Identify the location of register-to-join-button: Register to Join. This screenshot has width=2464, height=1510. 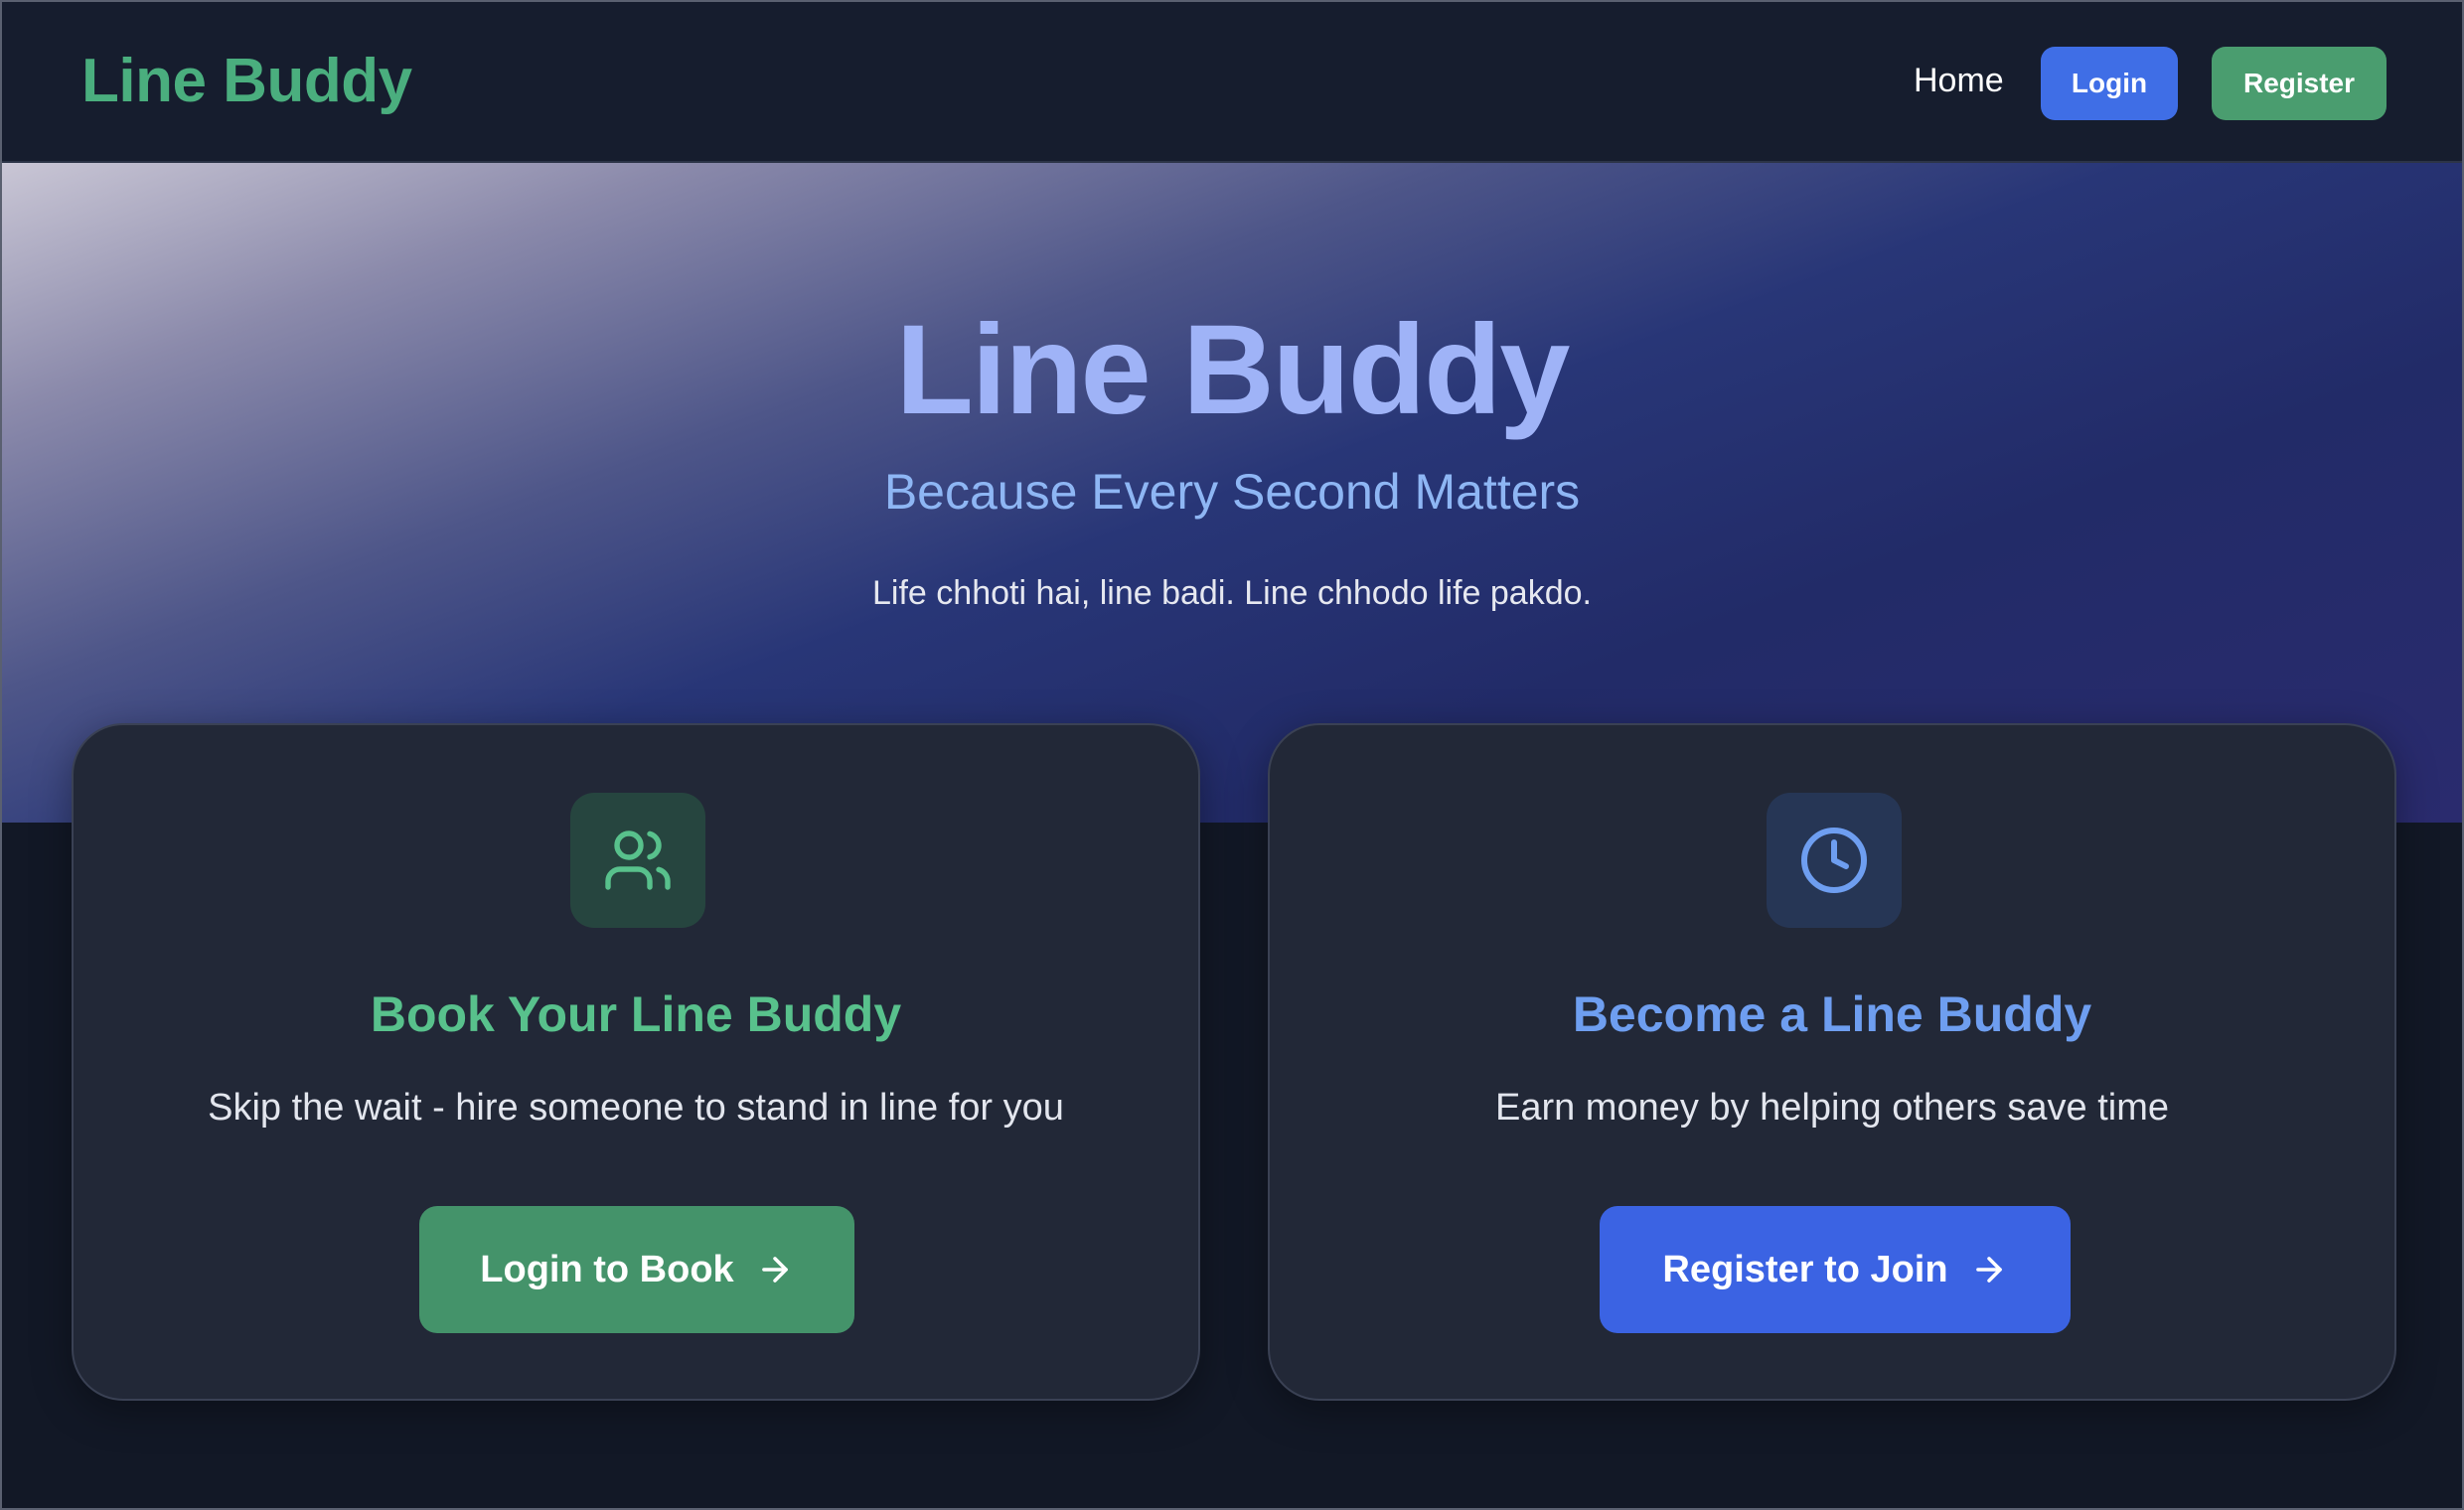
(1835, 1269).